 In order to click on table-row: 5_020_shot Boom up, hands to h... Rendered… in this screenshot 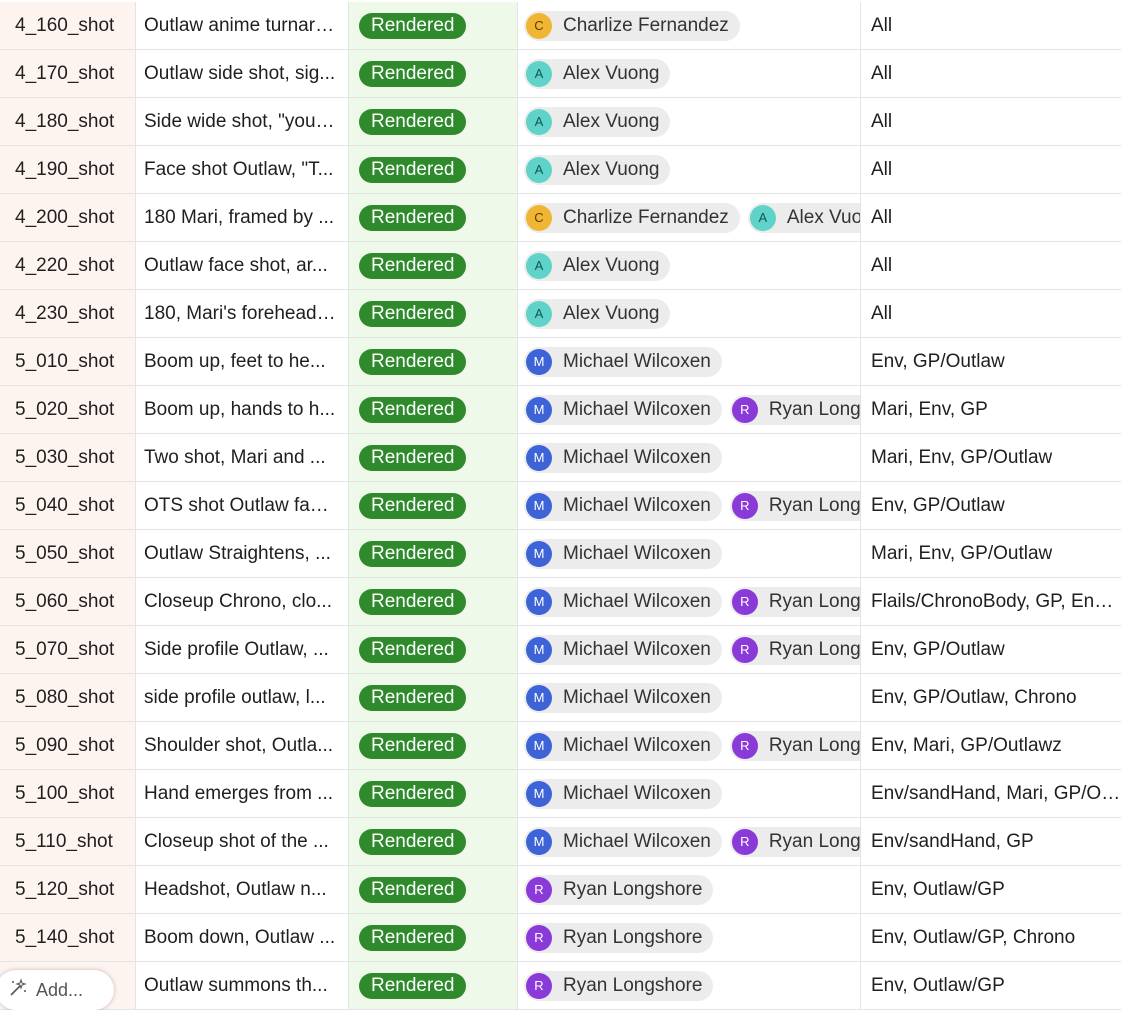, I will do `click(560, 410)`.